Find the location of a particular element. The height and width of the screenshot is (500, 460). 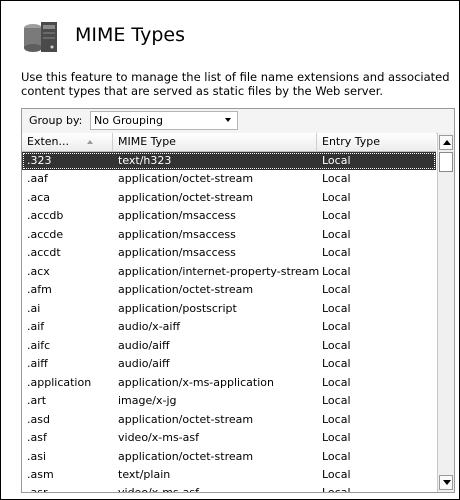

arrow-down-icon is located at coordinates (447, 482).